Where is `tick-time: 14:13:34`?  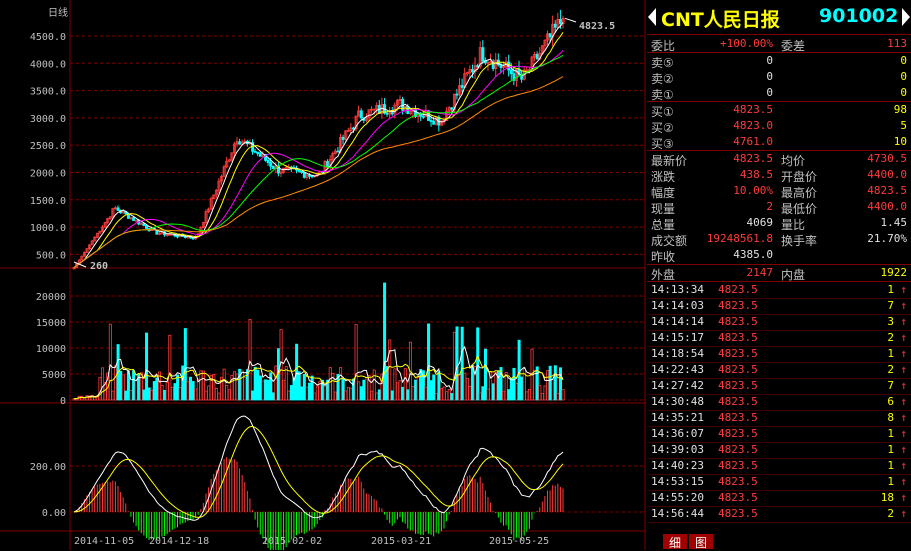
tick-time: 14:13:34 is located at coordinates (677, 289).